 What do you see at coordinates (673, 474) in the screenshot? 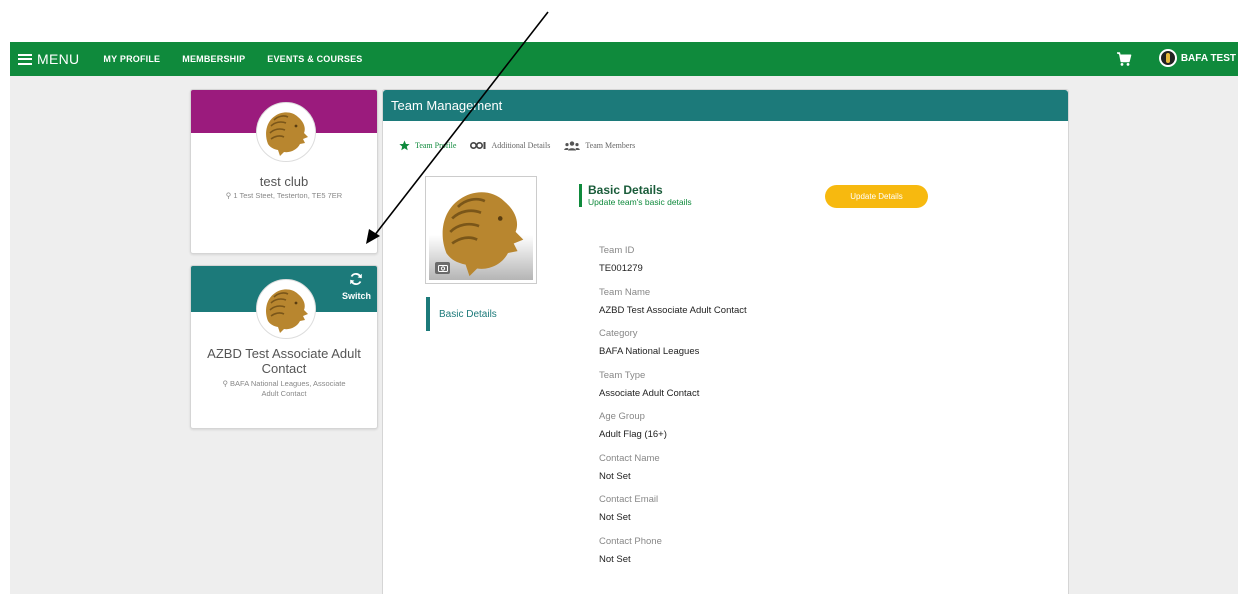
I see `field-contact-name: Contact Name Not Set` at bounding box center [673, 474].